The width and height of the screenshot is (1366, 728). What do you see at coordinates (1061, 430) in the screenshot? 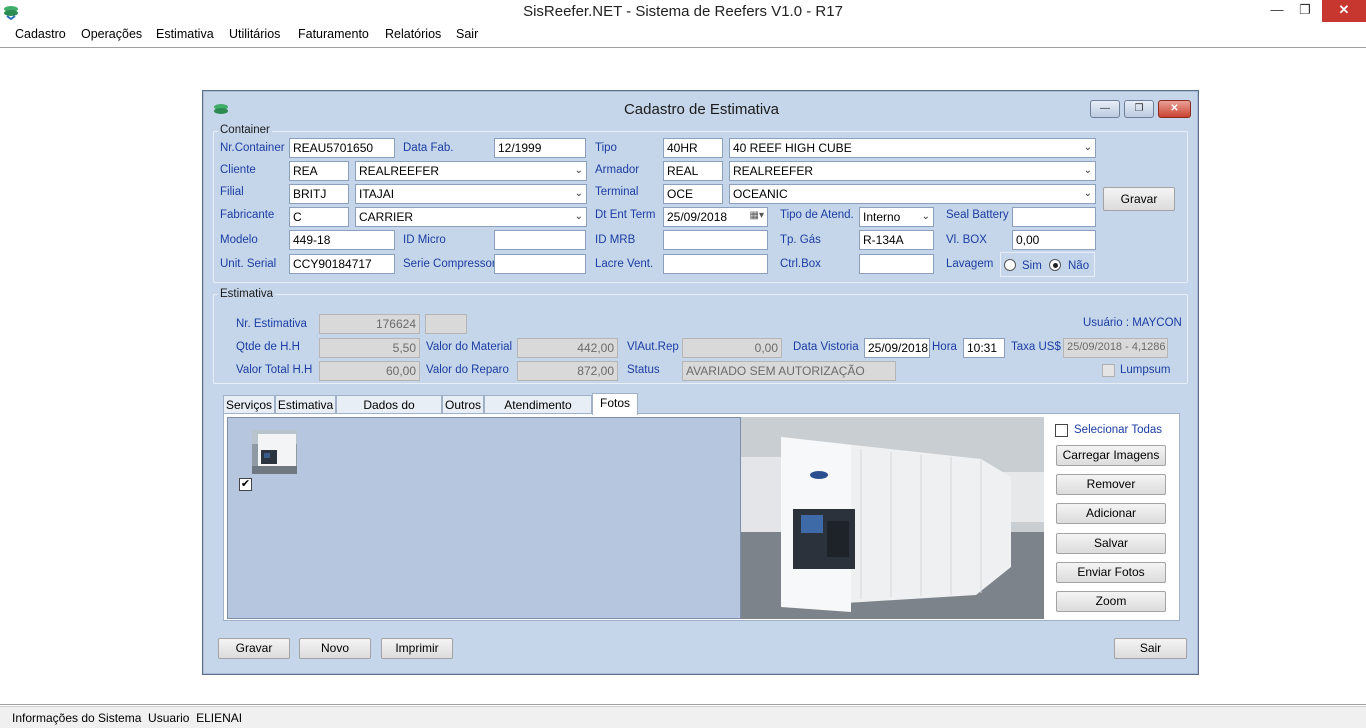
I see `selecionar-todas-checkbox` at bounding box center [1061, 430].